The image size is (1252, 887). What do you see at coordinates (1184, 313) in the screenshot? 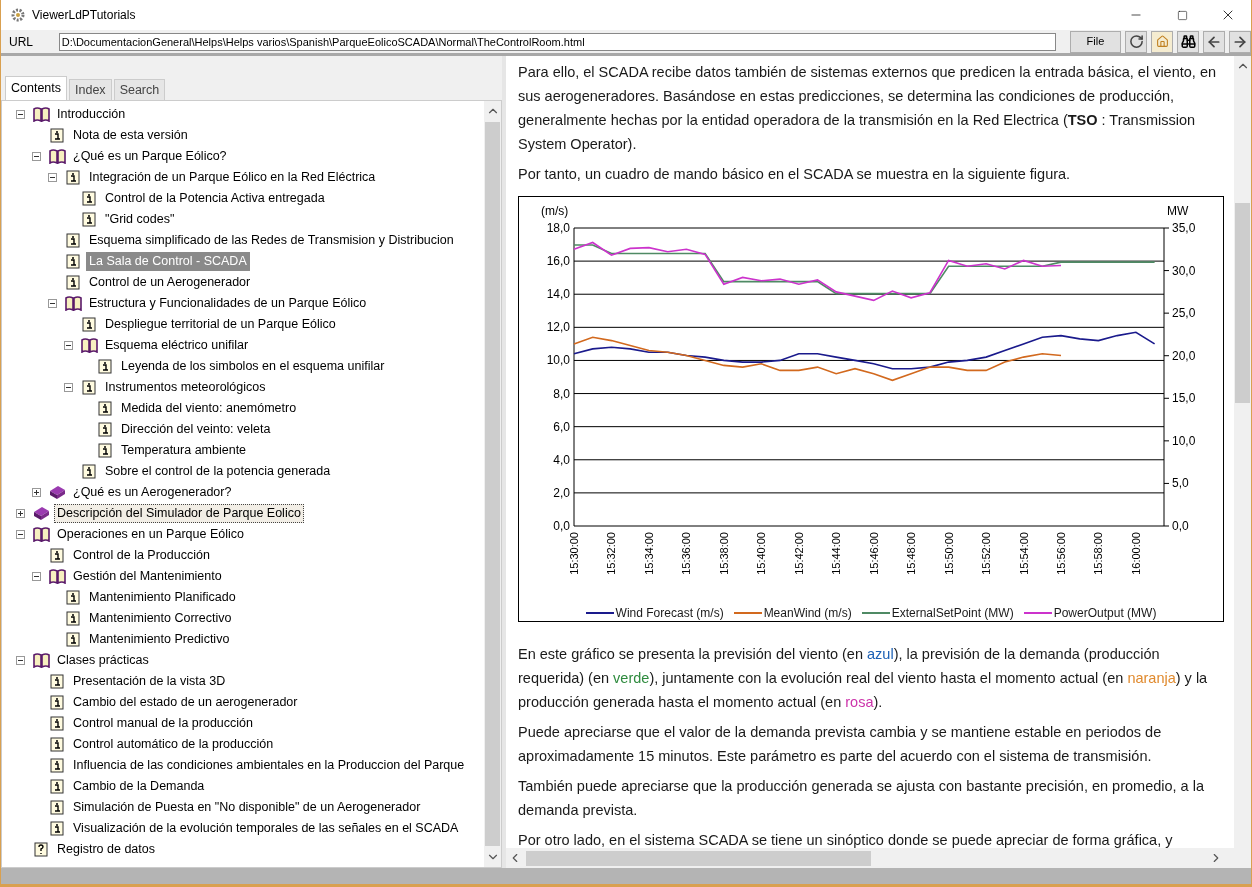
I see `tick-label: 25,0` at bounding box center [1184, 313].